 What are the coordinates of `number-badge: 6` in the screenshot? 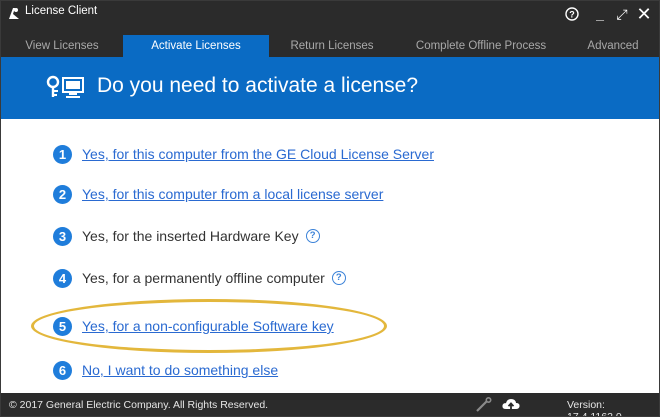 It's located at (62, 370).